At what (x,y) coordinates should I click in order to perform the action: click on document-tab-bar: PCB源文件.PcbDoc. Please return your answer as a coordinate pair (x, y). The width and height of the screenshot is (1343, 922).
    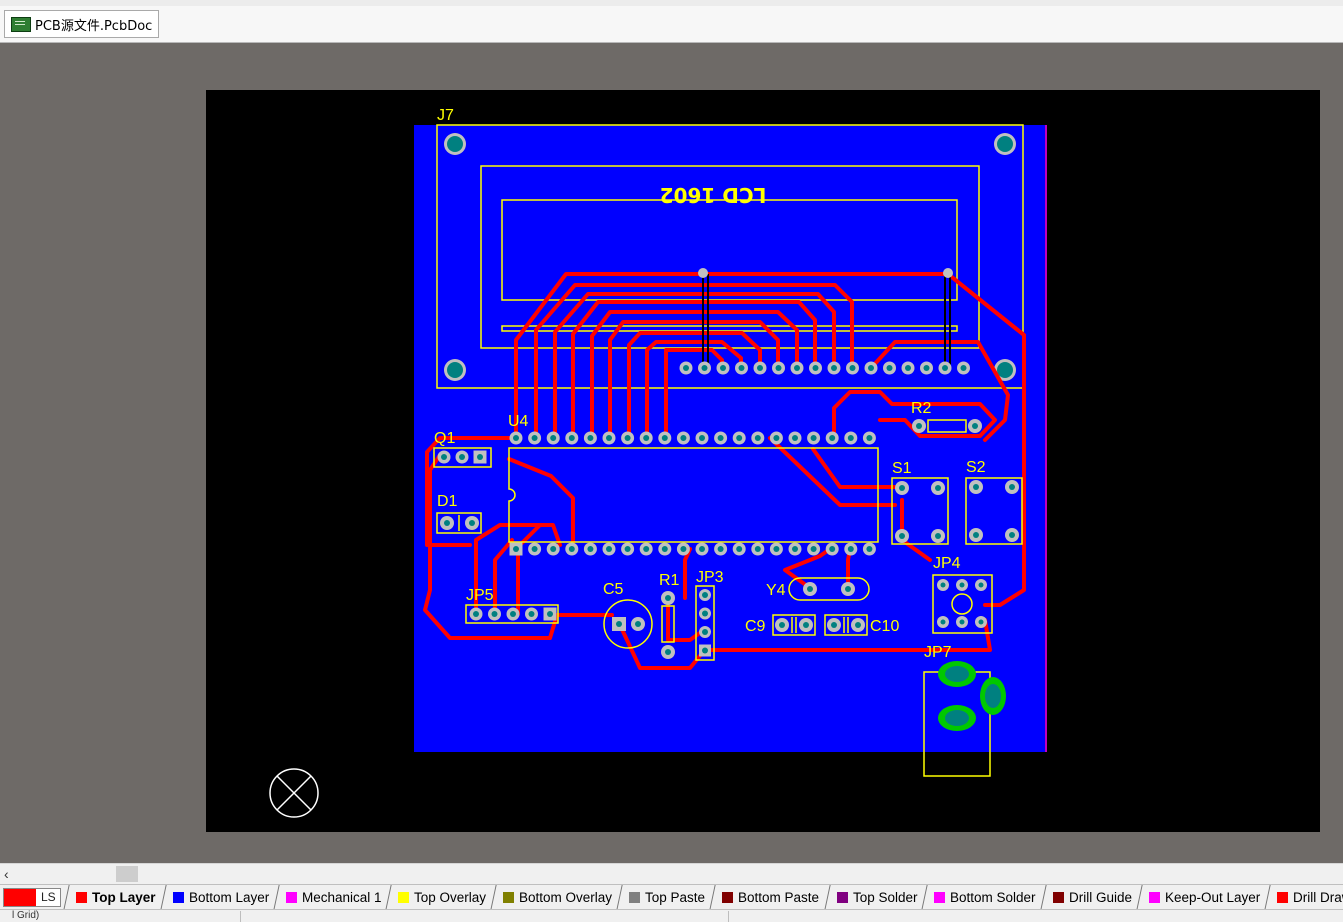
    Looking at the image, I should click on (671, 24).